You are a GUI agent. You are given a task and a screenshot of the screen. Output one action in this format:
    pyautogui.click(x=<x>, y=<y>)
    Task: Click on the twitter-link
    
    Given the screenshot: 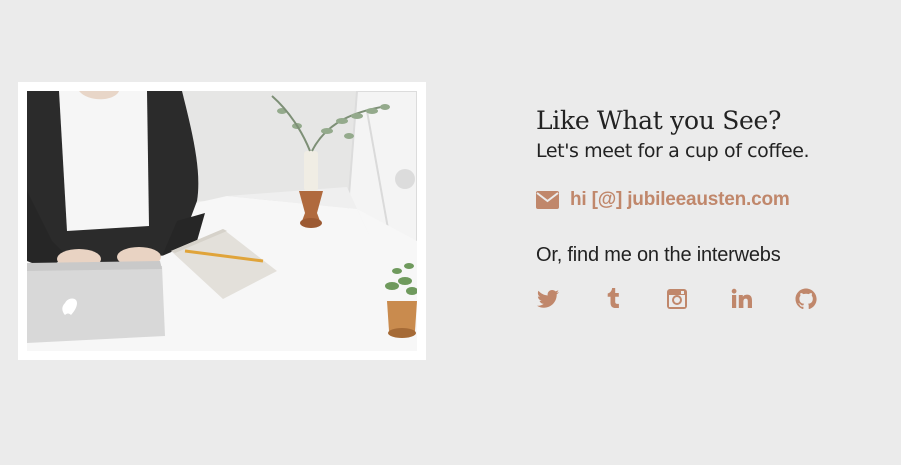 What is the action you would take?
    pyautogui.click(x=548, y=299)
    